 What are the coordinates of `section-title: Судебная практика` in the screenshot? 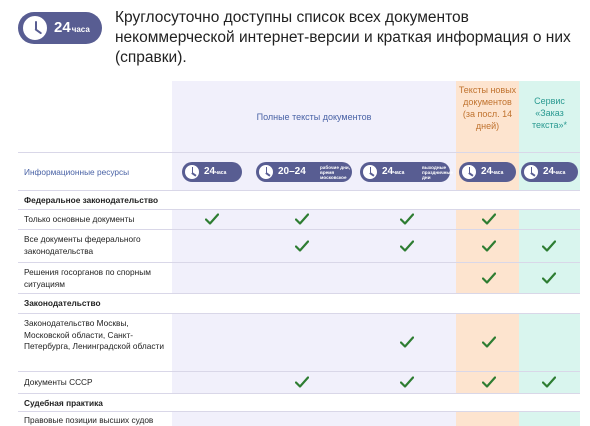 It's located at (63, 403).